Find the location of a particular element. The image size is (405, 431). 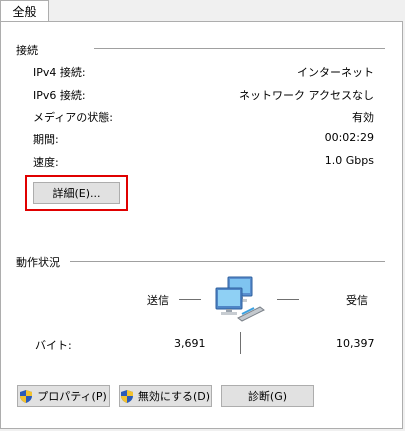

speed-row: 速度: 1.0 Gbps is located at coordinates (203, 162).